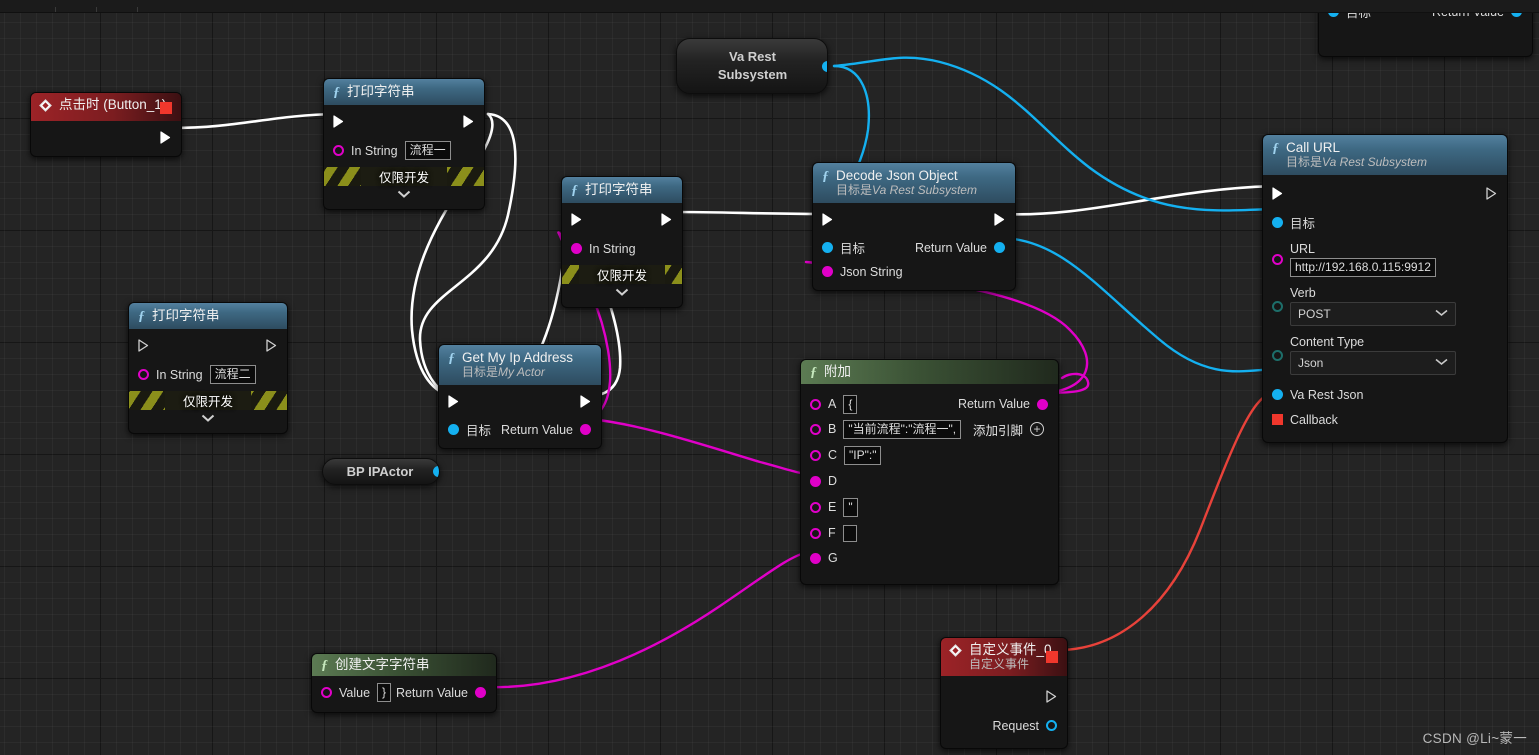 The height and width of the screenshot is (755, 1539). Describe the element at coordinates (929, 481) in the screenshot. I see `pin-row-append-D: D` at that location.